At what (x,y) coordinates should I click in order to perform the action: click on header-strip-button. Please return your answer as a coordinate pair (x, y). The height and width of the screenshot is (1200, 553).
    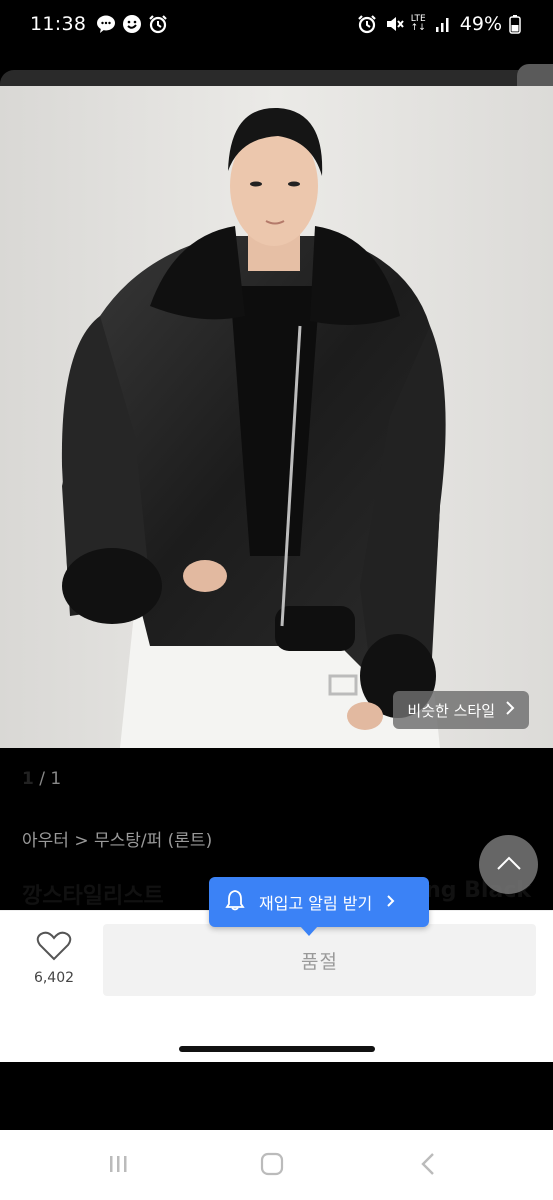
    Looking at the image, I should click on (535, 75).